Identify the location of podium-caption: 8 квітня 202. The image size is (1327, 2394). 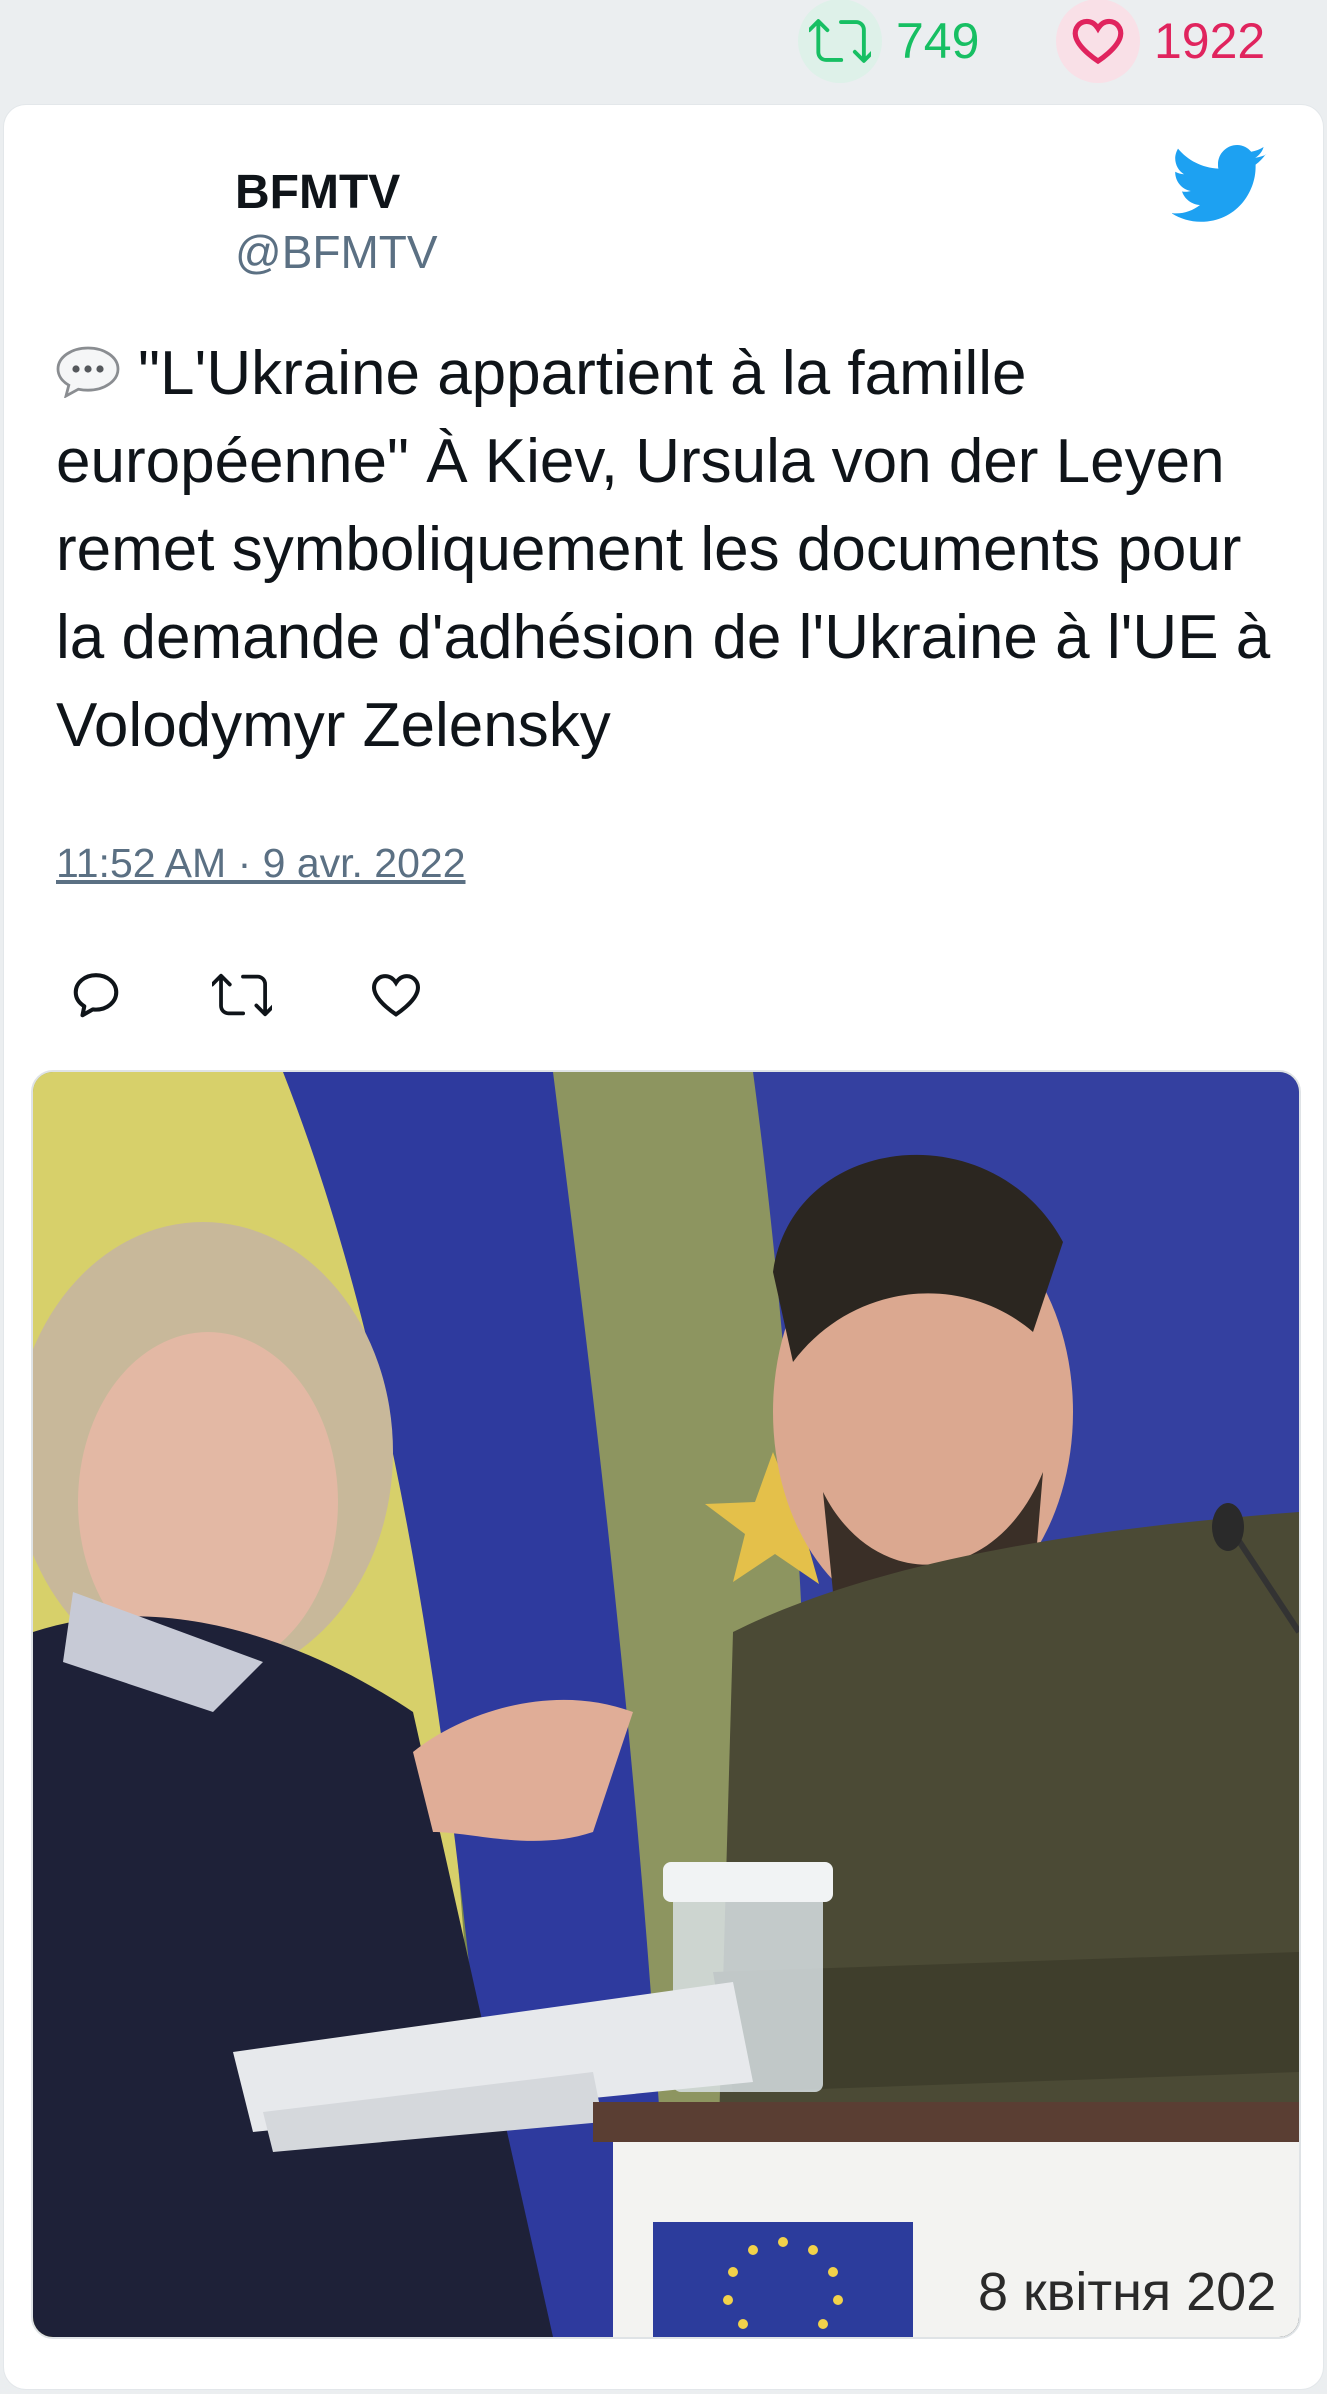
(1127, 2292).